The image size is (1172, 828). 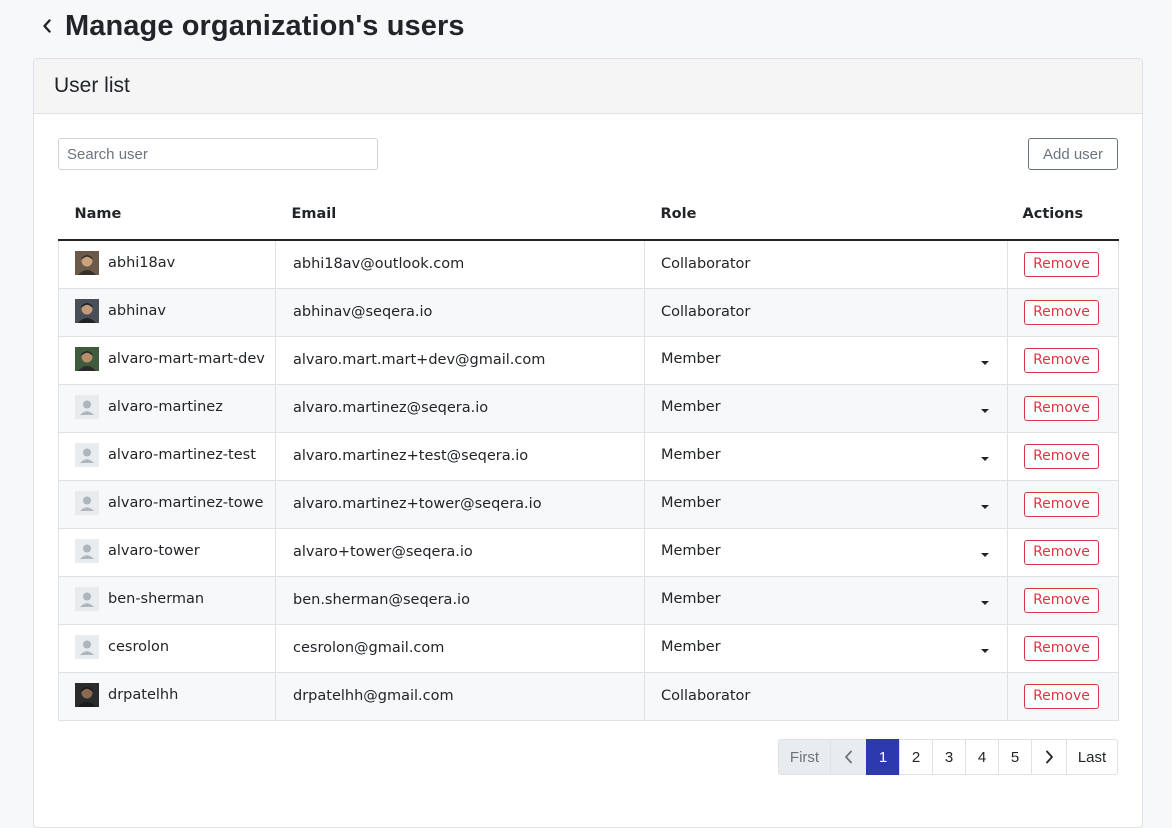 I want to click on name-cell: abhinav, so click(x=167, y=312).